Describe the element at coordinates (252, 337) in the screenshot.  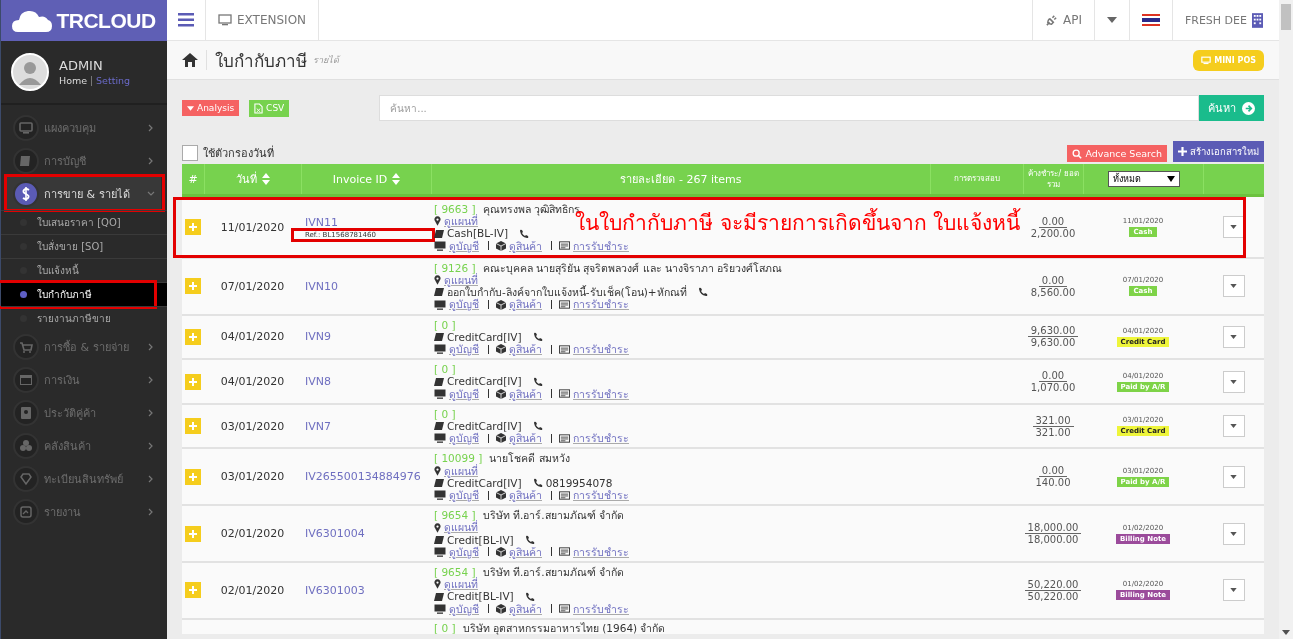
I see `date-text: 04/01/2020` at that location.